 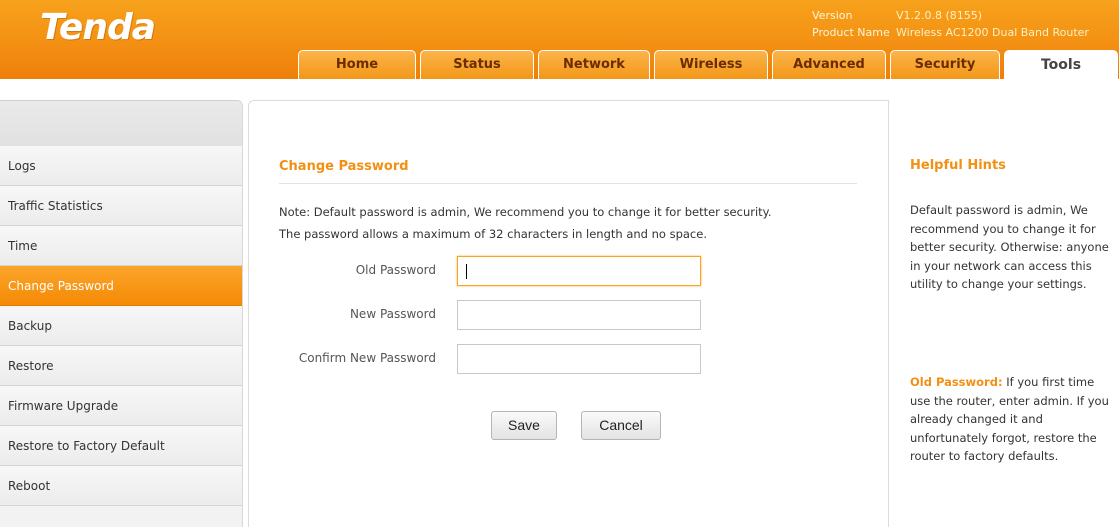 I want to click on tab-tools: Tools, so click(x=1061, y=65).